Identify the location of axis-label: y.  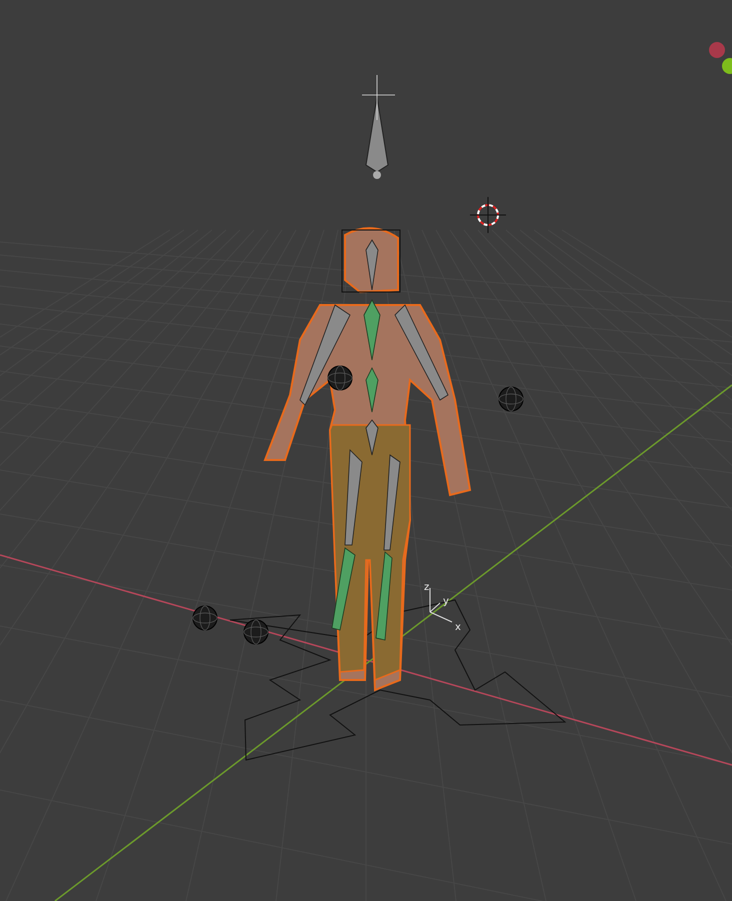
(446, 601).